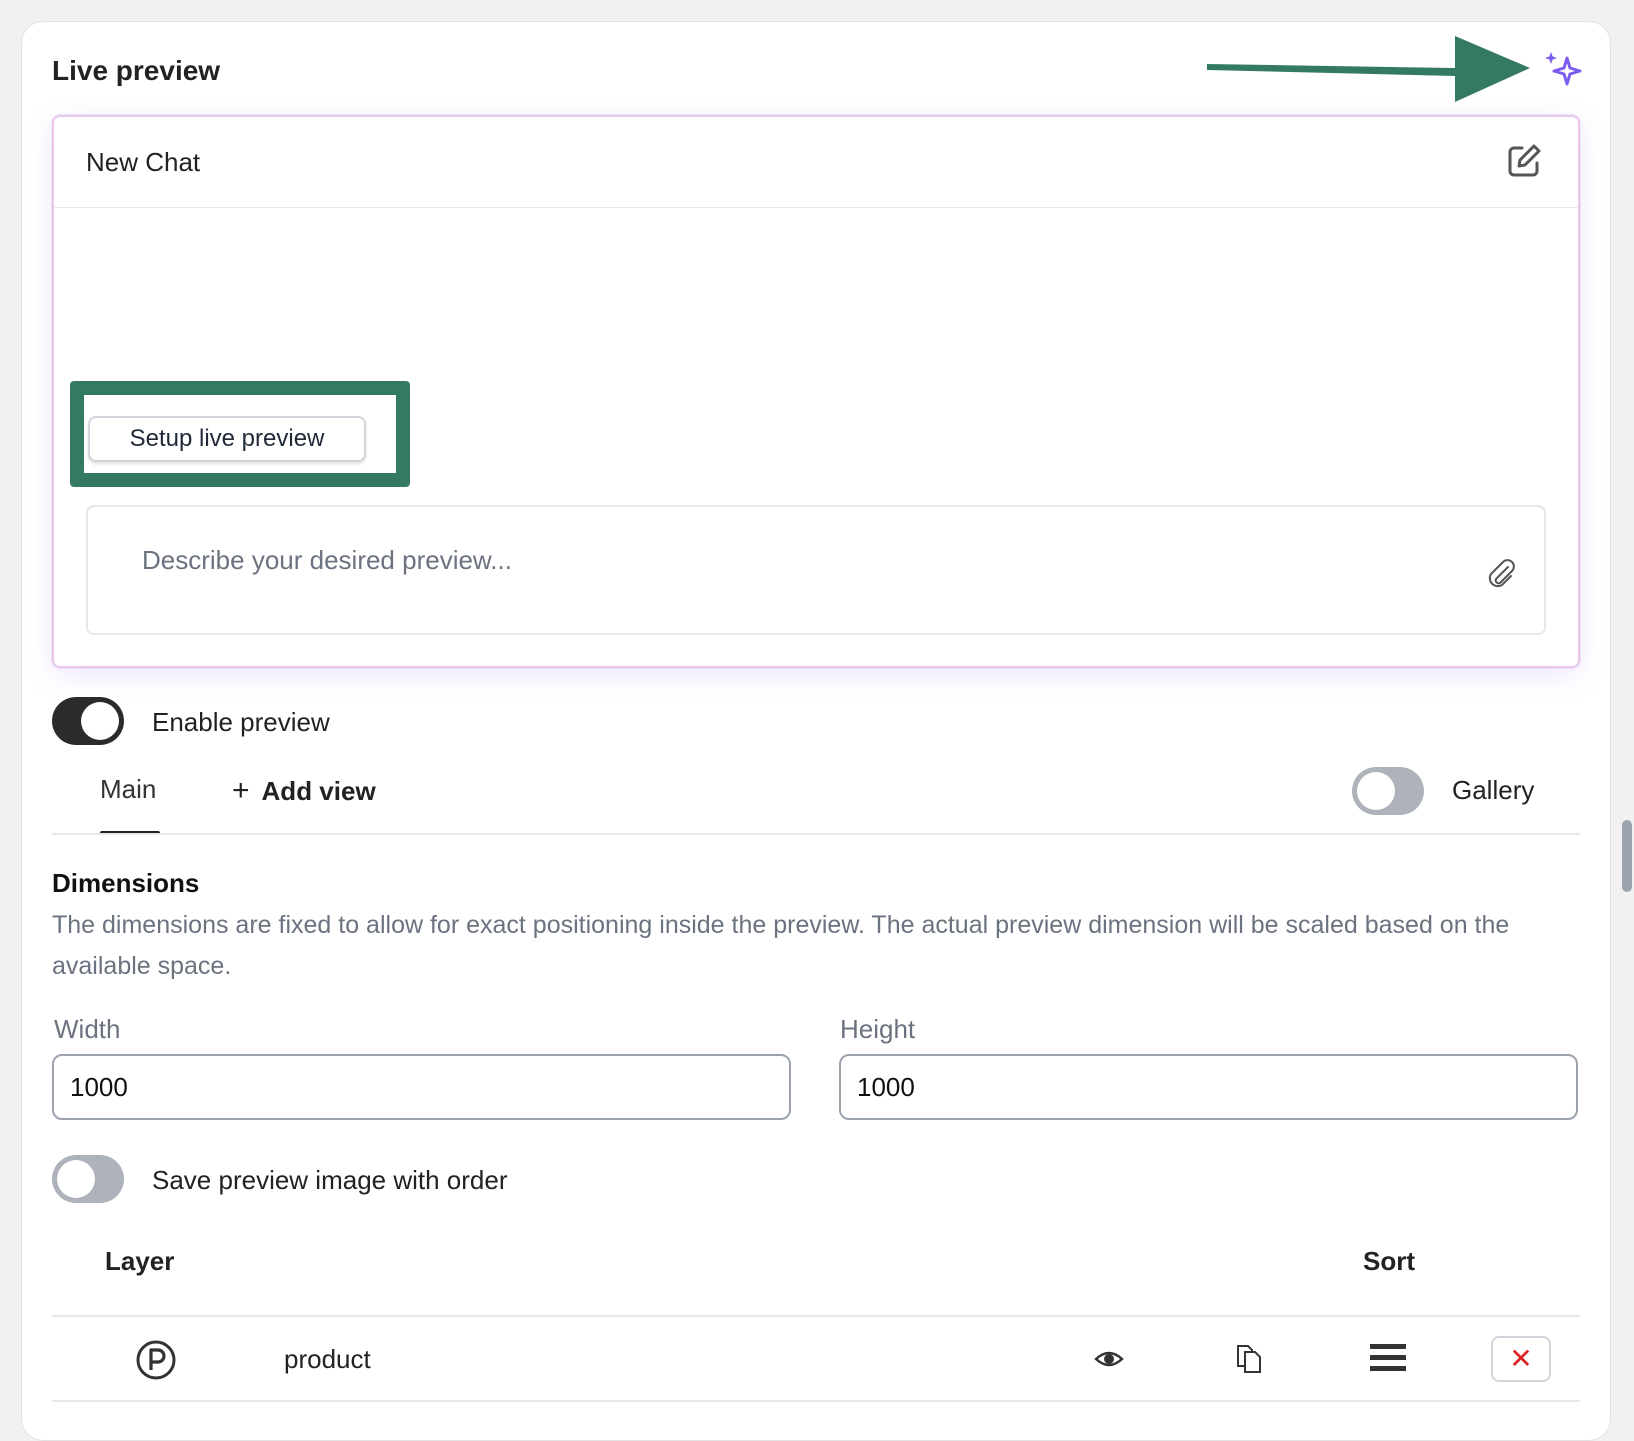 The height and width of the screenshot is (1441, 1634). Describe the element at coordinates (87, 1029) in the screenshot. I see `width-label: Width` at that location.